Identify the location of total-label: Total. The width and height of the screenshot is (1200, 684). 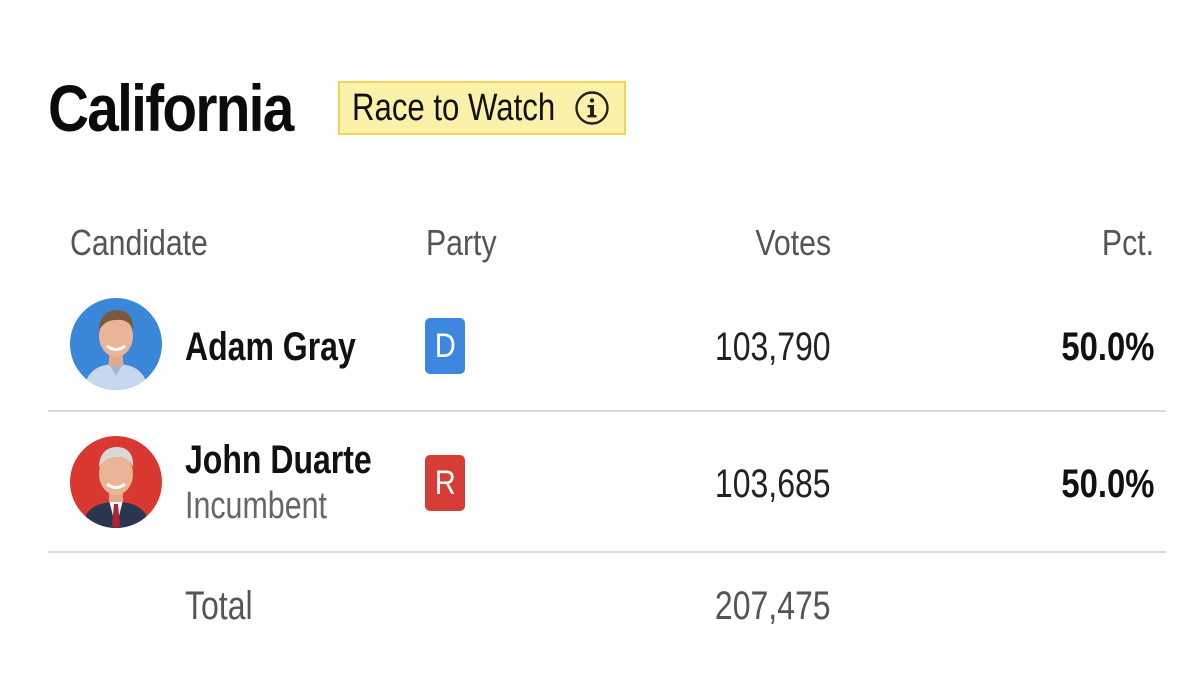
(219, 606).